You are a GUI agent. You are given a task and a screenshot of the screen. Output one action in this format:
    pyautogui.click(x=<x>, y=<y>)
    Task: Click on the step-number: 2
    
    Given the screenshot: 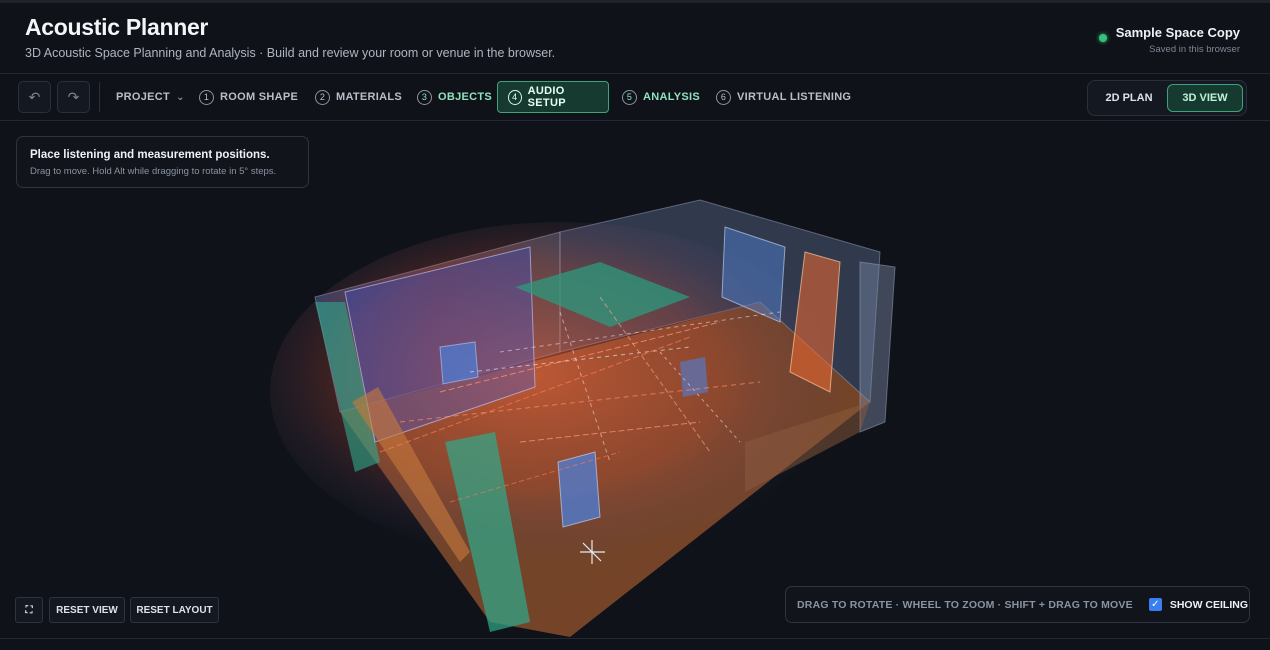 What is the action you would take?
    pyautogui.click(x=322, y=97)
    